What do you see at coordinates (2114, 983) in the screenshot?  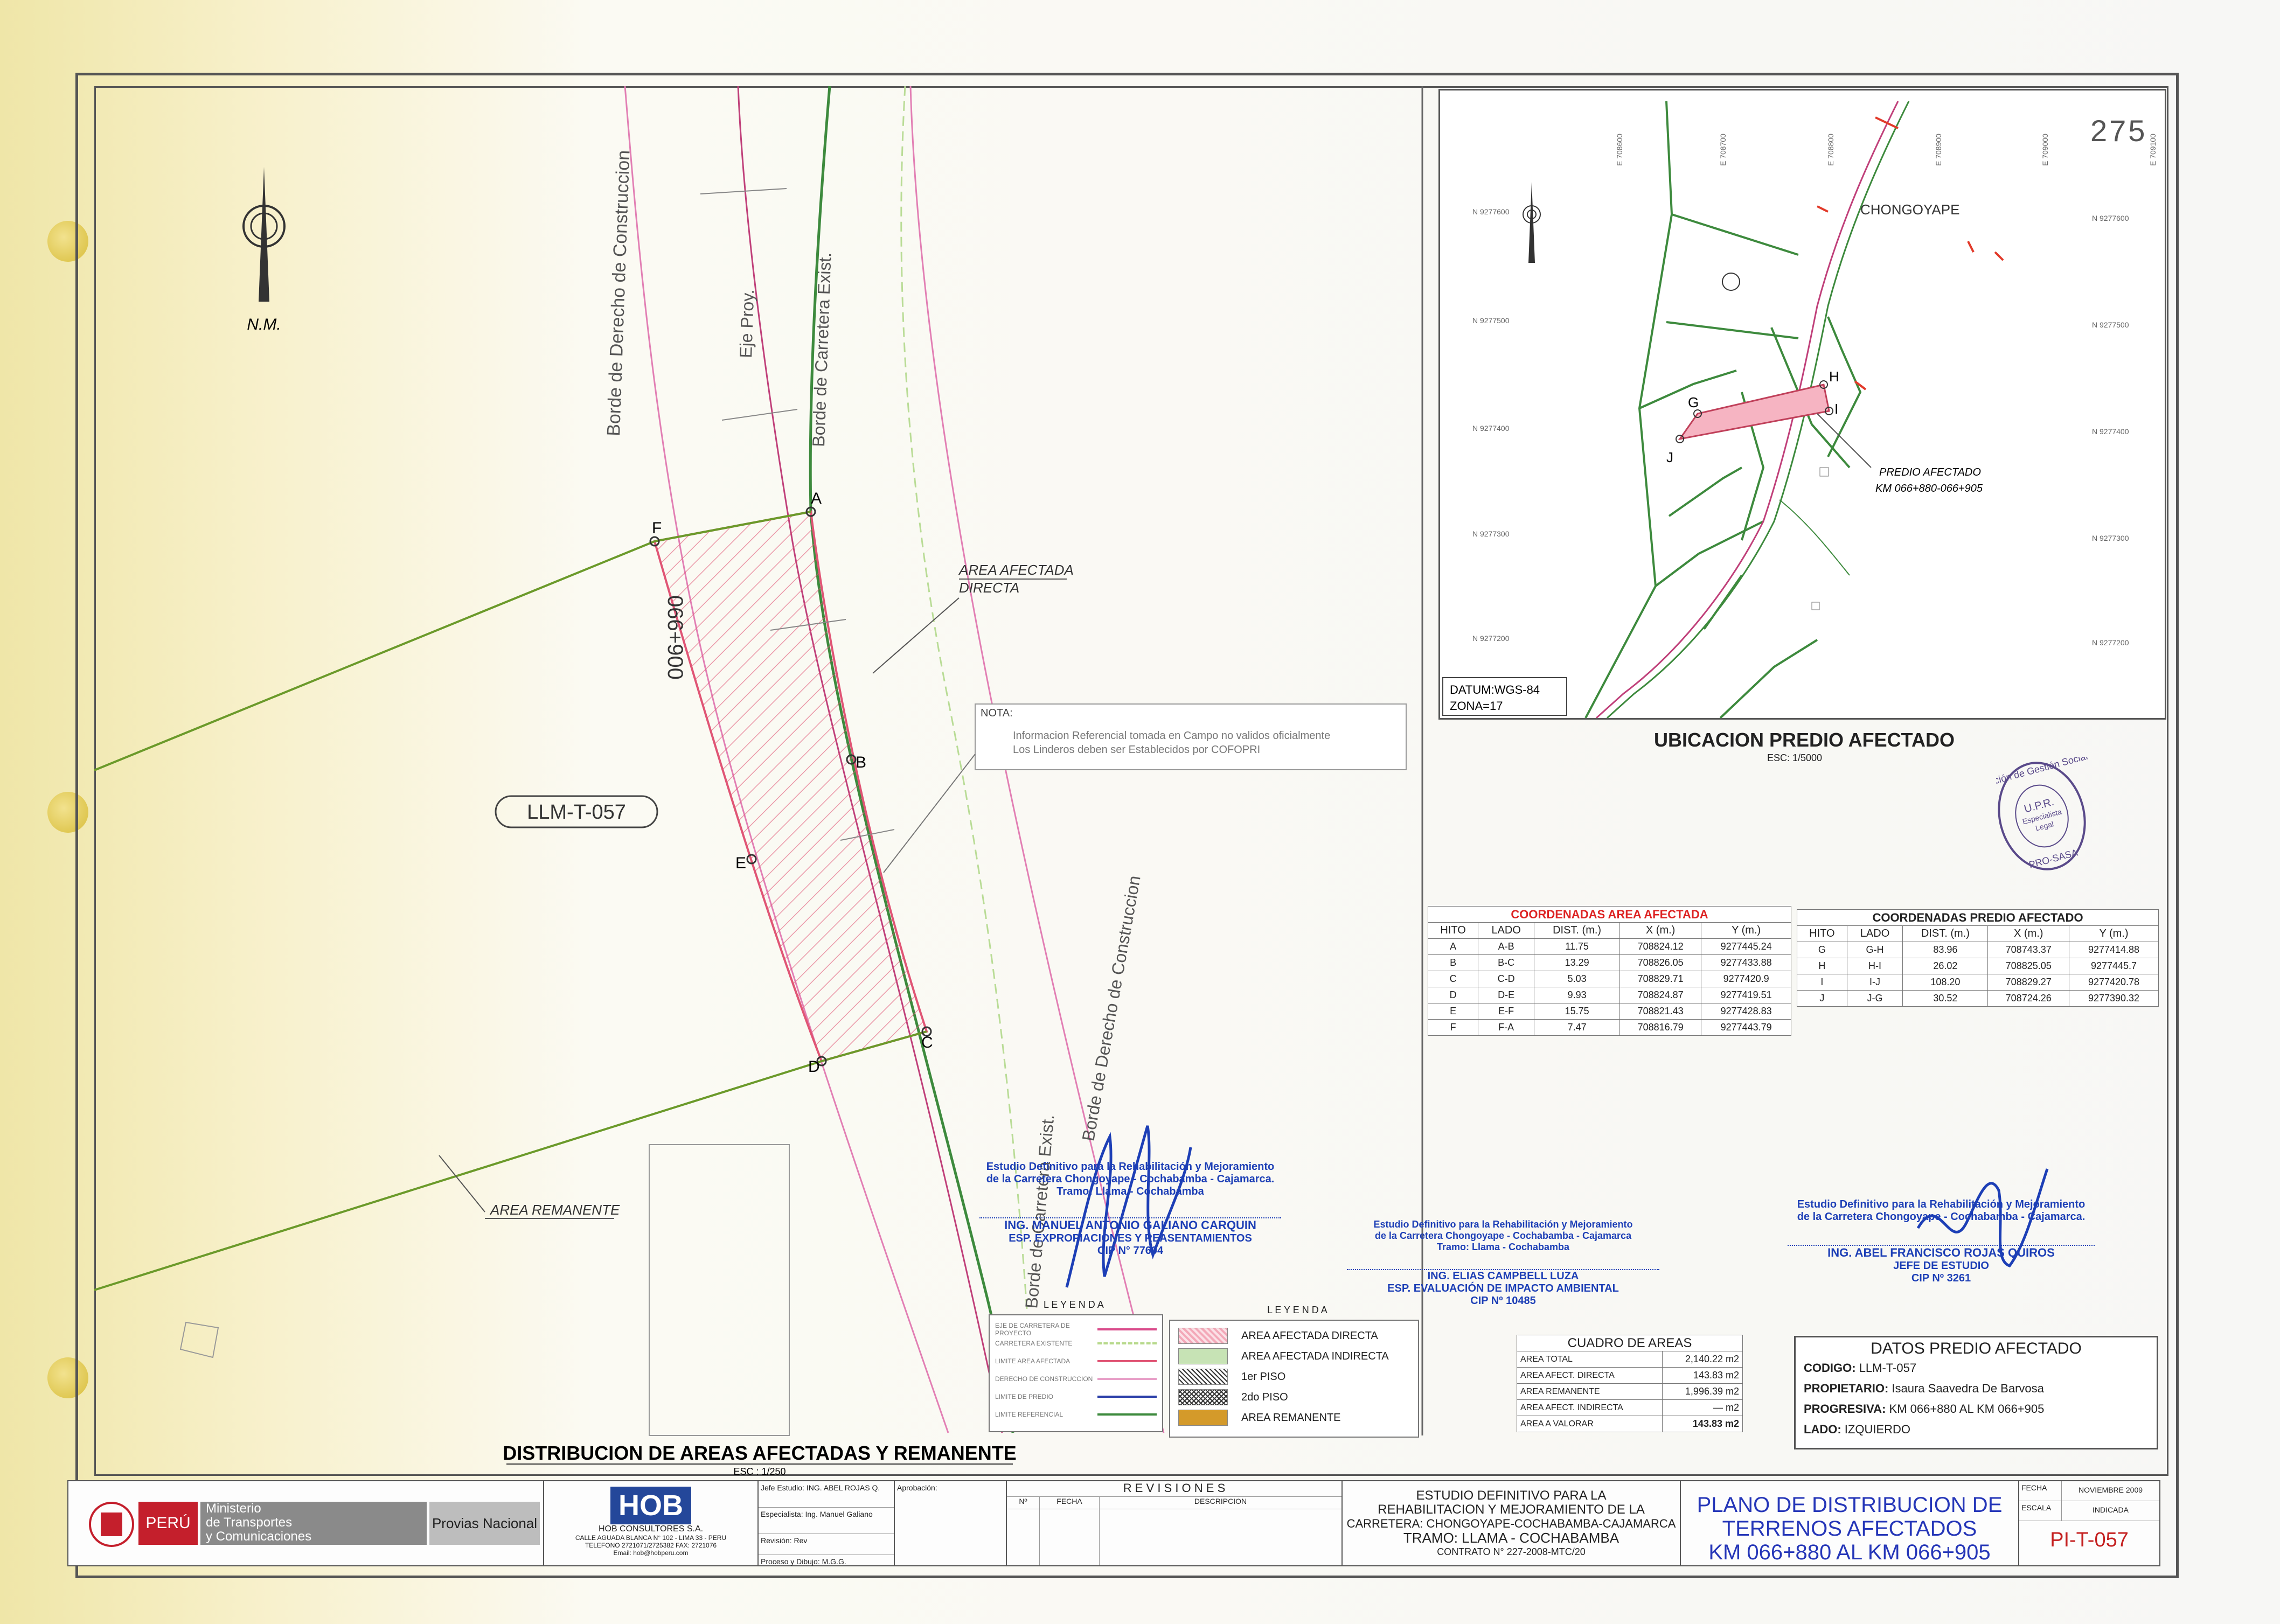 I see `table-cell: 9277420.78` at bounding box center [2114, 983].